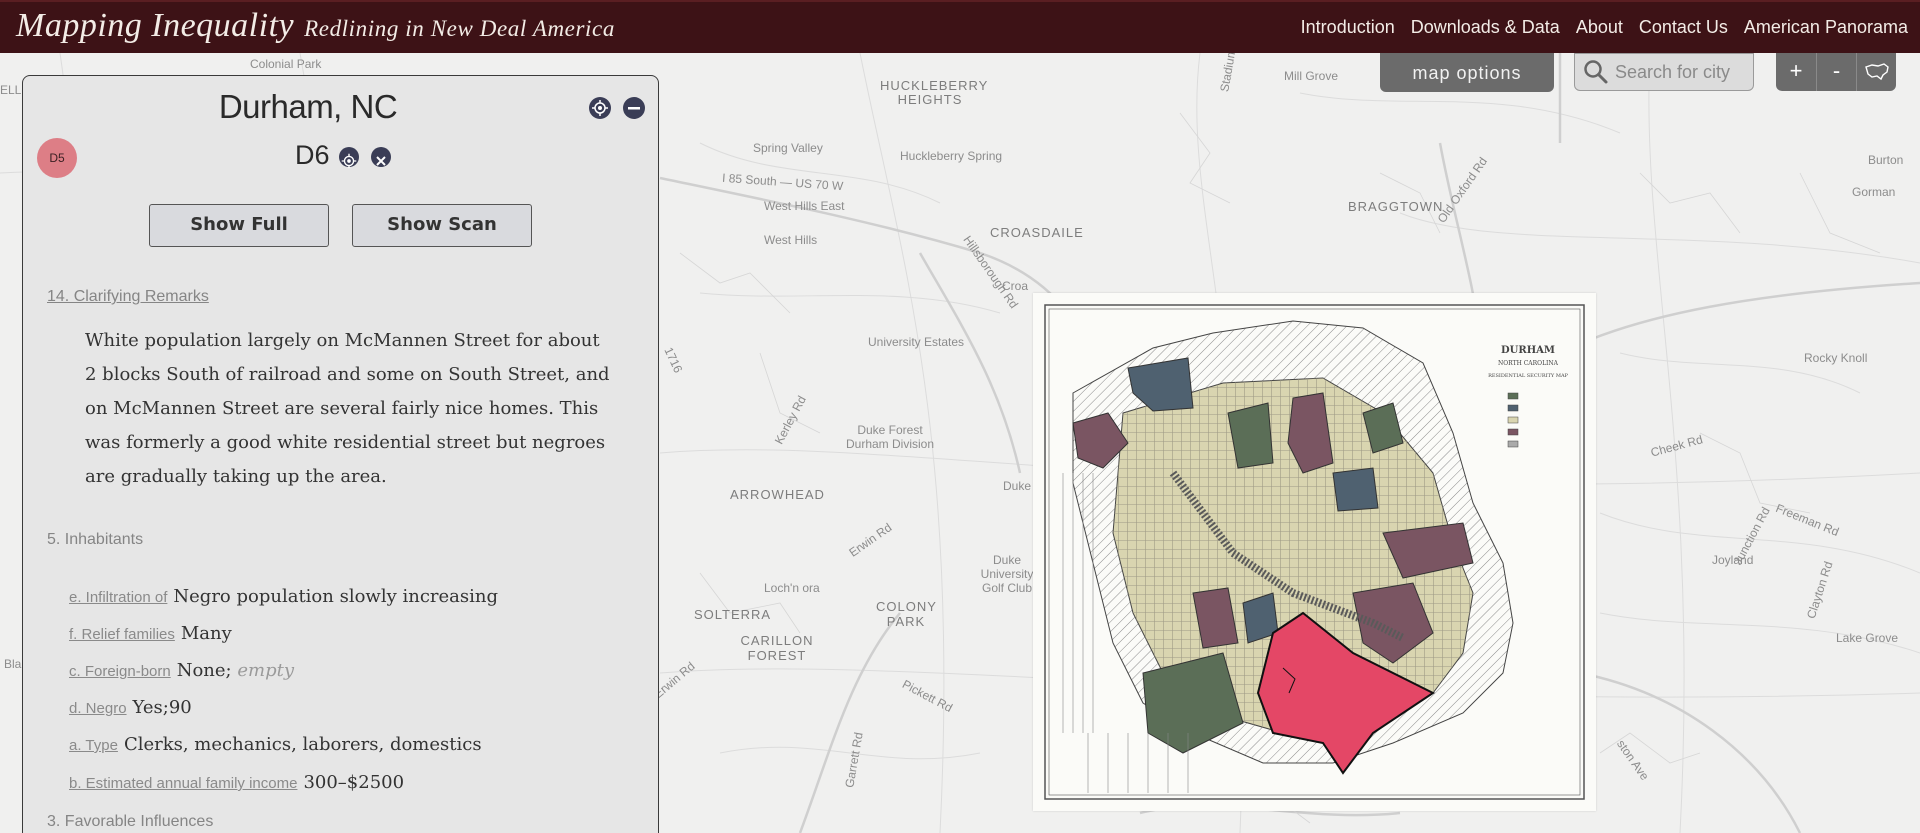 This screenshot has height=833, width=1920. What do you see at coordinates (1017, 486) in the screenshot?
I see `map-label: Duke` at bounding box center [1017, 486].